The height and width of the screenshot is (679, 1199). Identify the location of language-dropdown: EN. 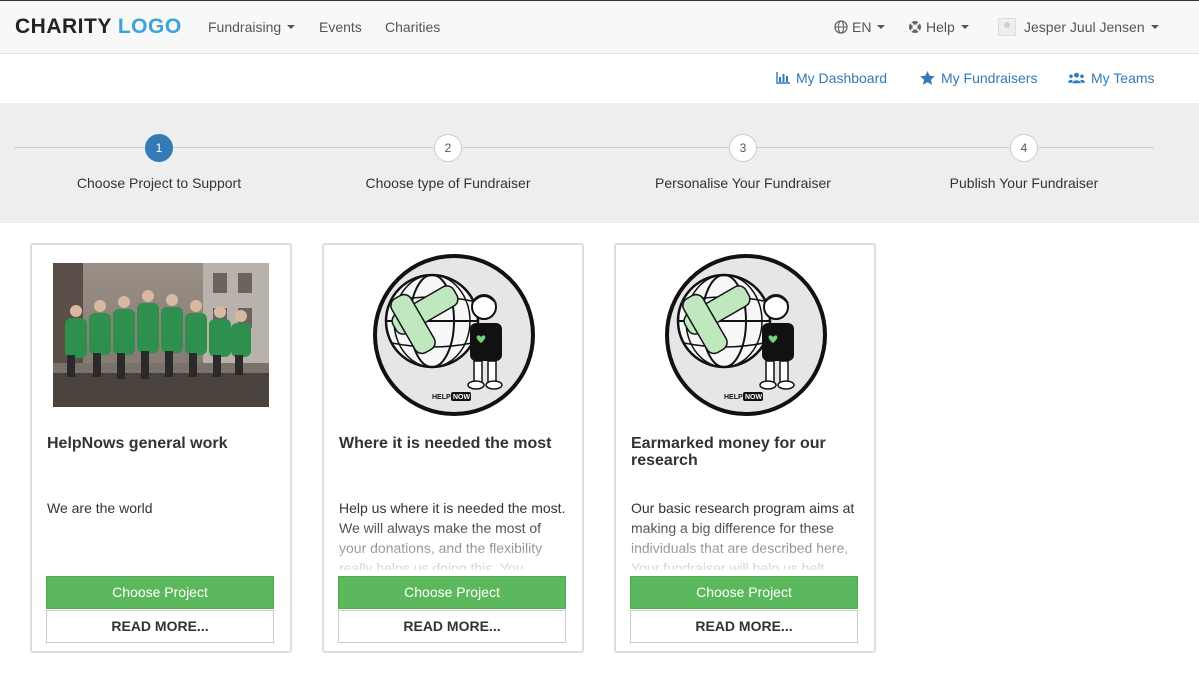
(860, 27).